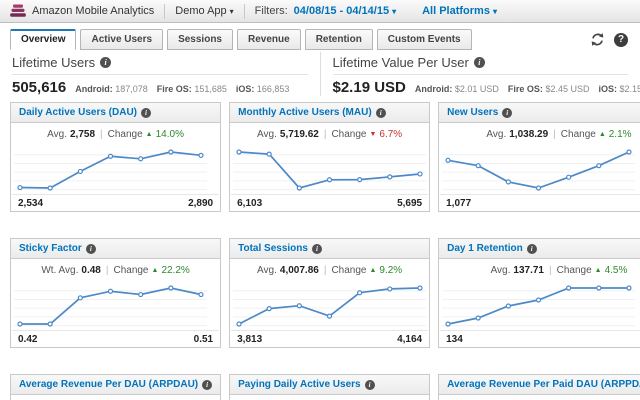 The image size is (640, 400). What do you see at coordinates (108, 384) in the screenshot?
I see `card-title-link: Average Revenue Per DAU (ARPDAU)` at bounding box center [108, 384].